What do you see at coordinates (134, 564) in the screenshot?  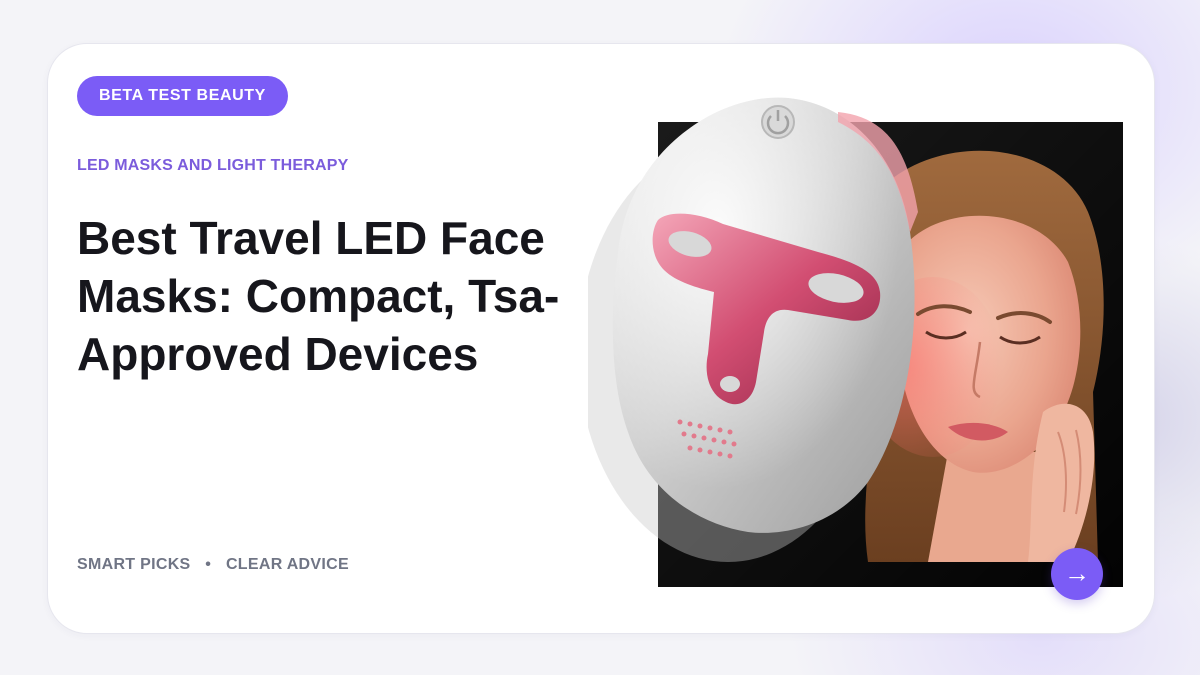 I see `tagline-left: SMART PICKS` at bounding box center [134, 564].